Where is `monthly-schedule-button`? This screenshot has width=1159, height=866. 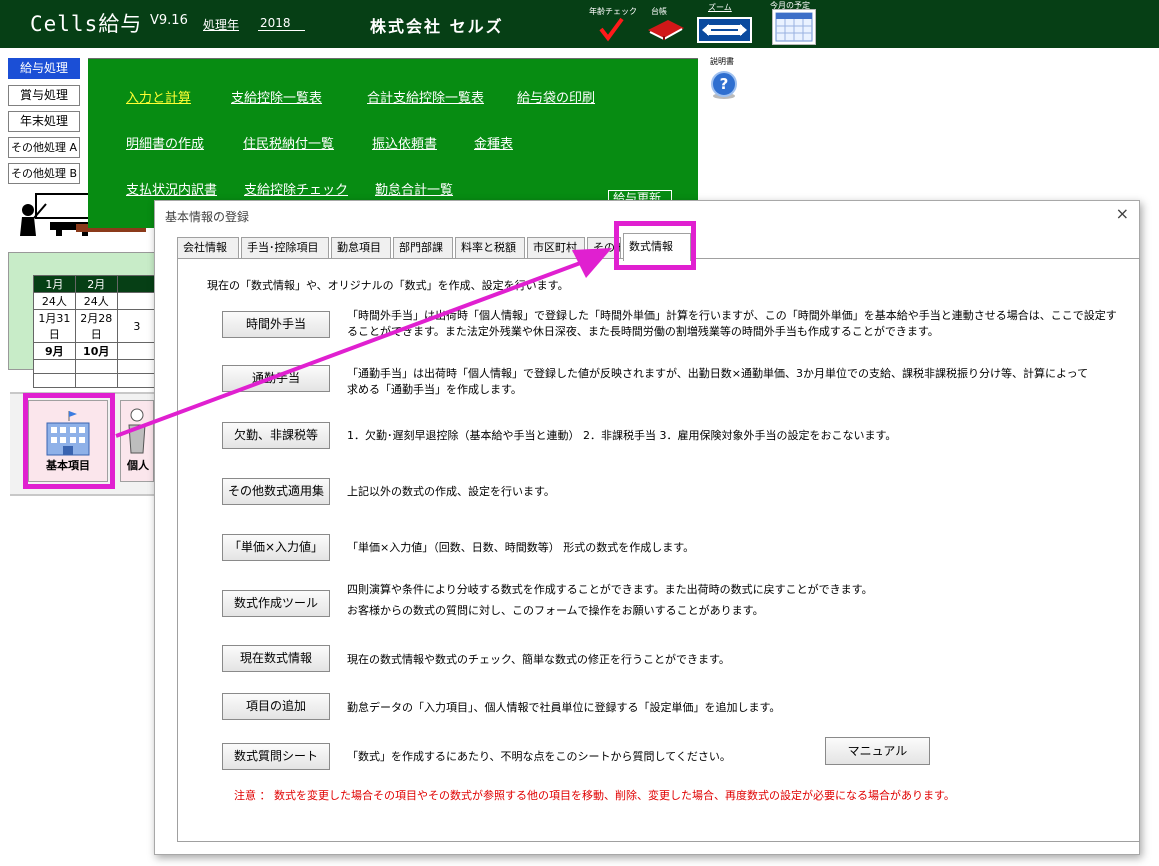
monthly-schedule-button is located at coordinates (794, 27).